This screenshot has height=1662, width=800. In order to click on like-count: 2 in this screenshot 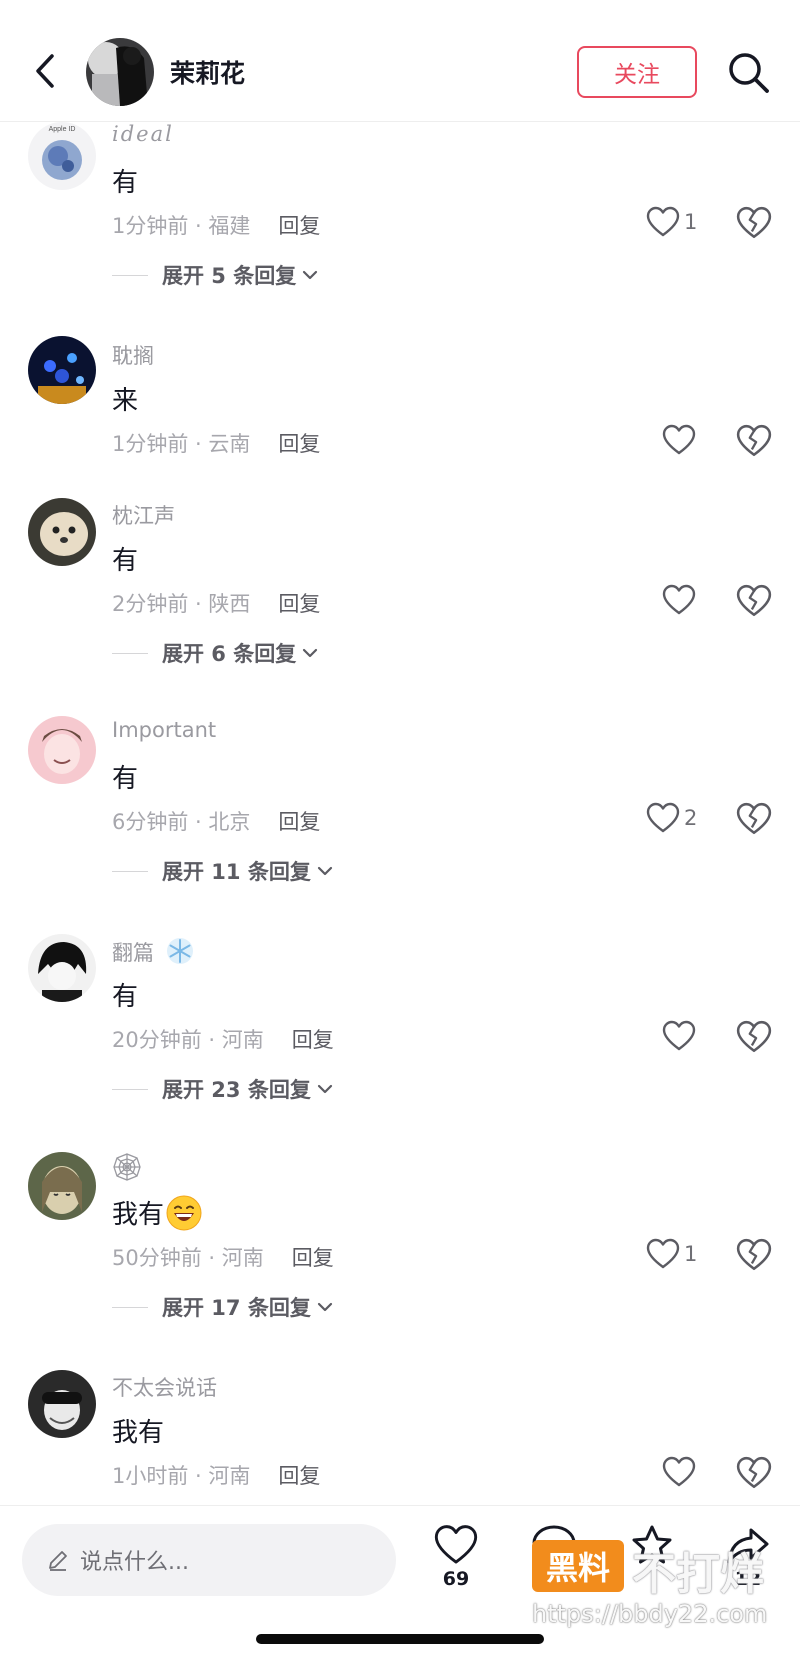, I will do `click(691, 818)`.